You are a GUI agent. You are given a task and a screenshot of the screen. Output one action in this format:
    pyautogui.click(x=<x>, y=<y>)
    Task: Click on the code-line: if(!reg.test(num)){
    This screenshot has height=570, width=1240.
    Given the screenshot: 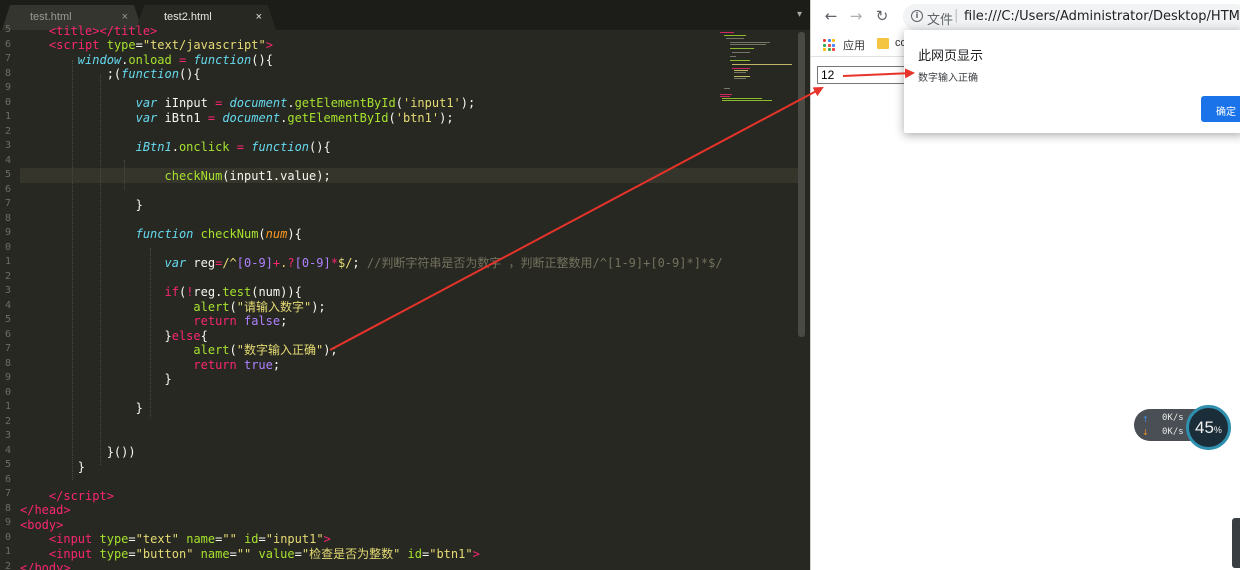 What is the action you would take?
    pyautogui.click(x=233, y=292)
    